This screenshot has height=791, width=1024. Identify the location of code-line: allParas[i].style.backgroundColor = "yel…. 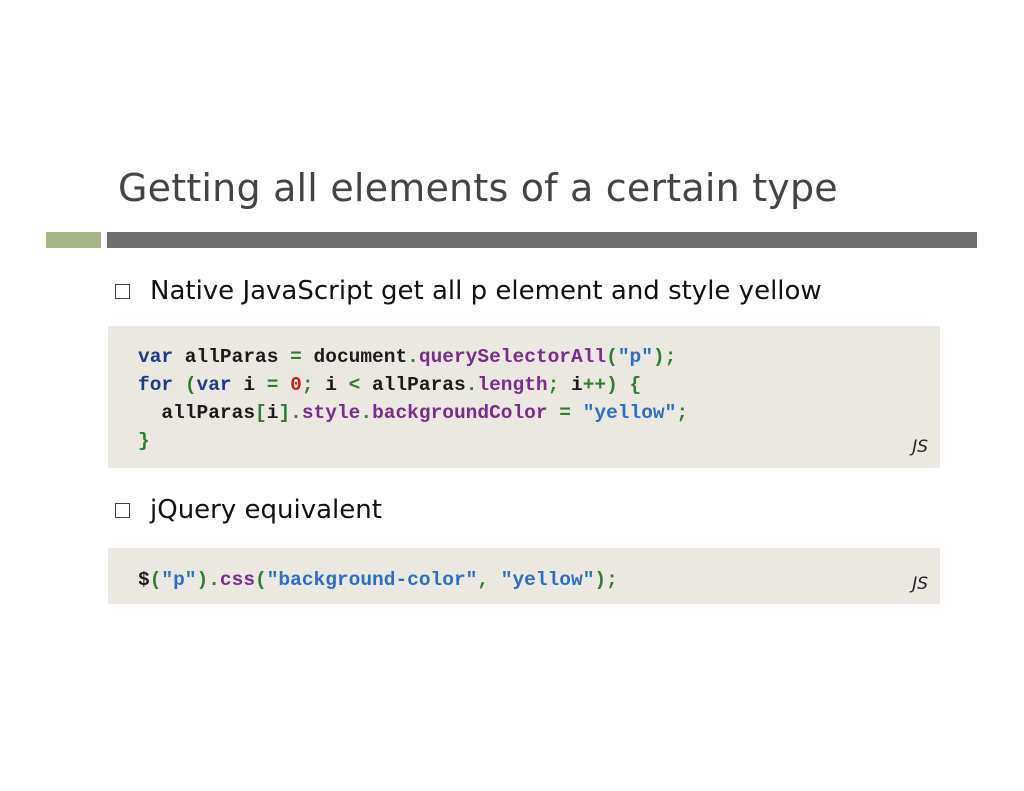
(413, 413).